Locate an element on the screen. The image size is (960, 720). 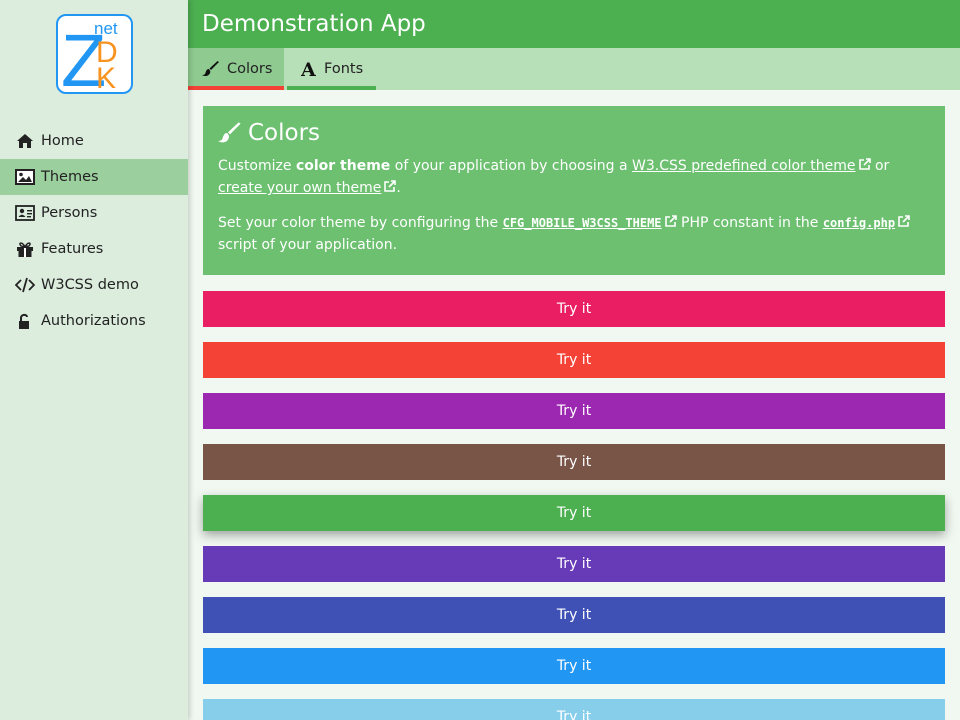
sidebar-item-label: Themes is located at coordinates (70, 177).